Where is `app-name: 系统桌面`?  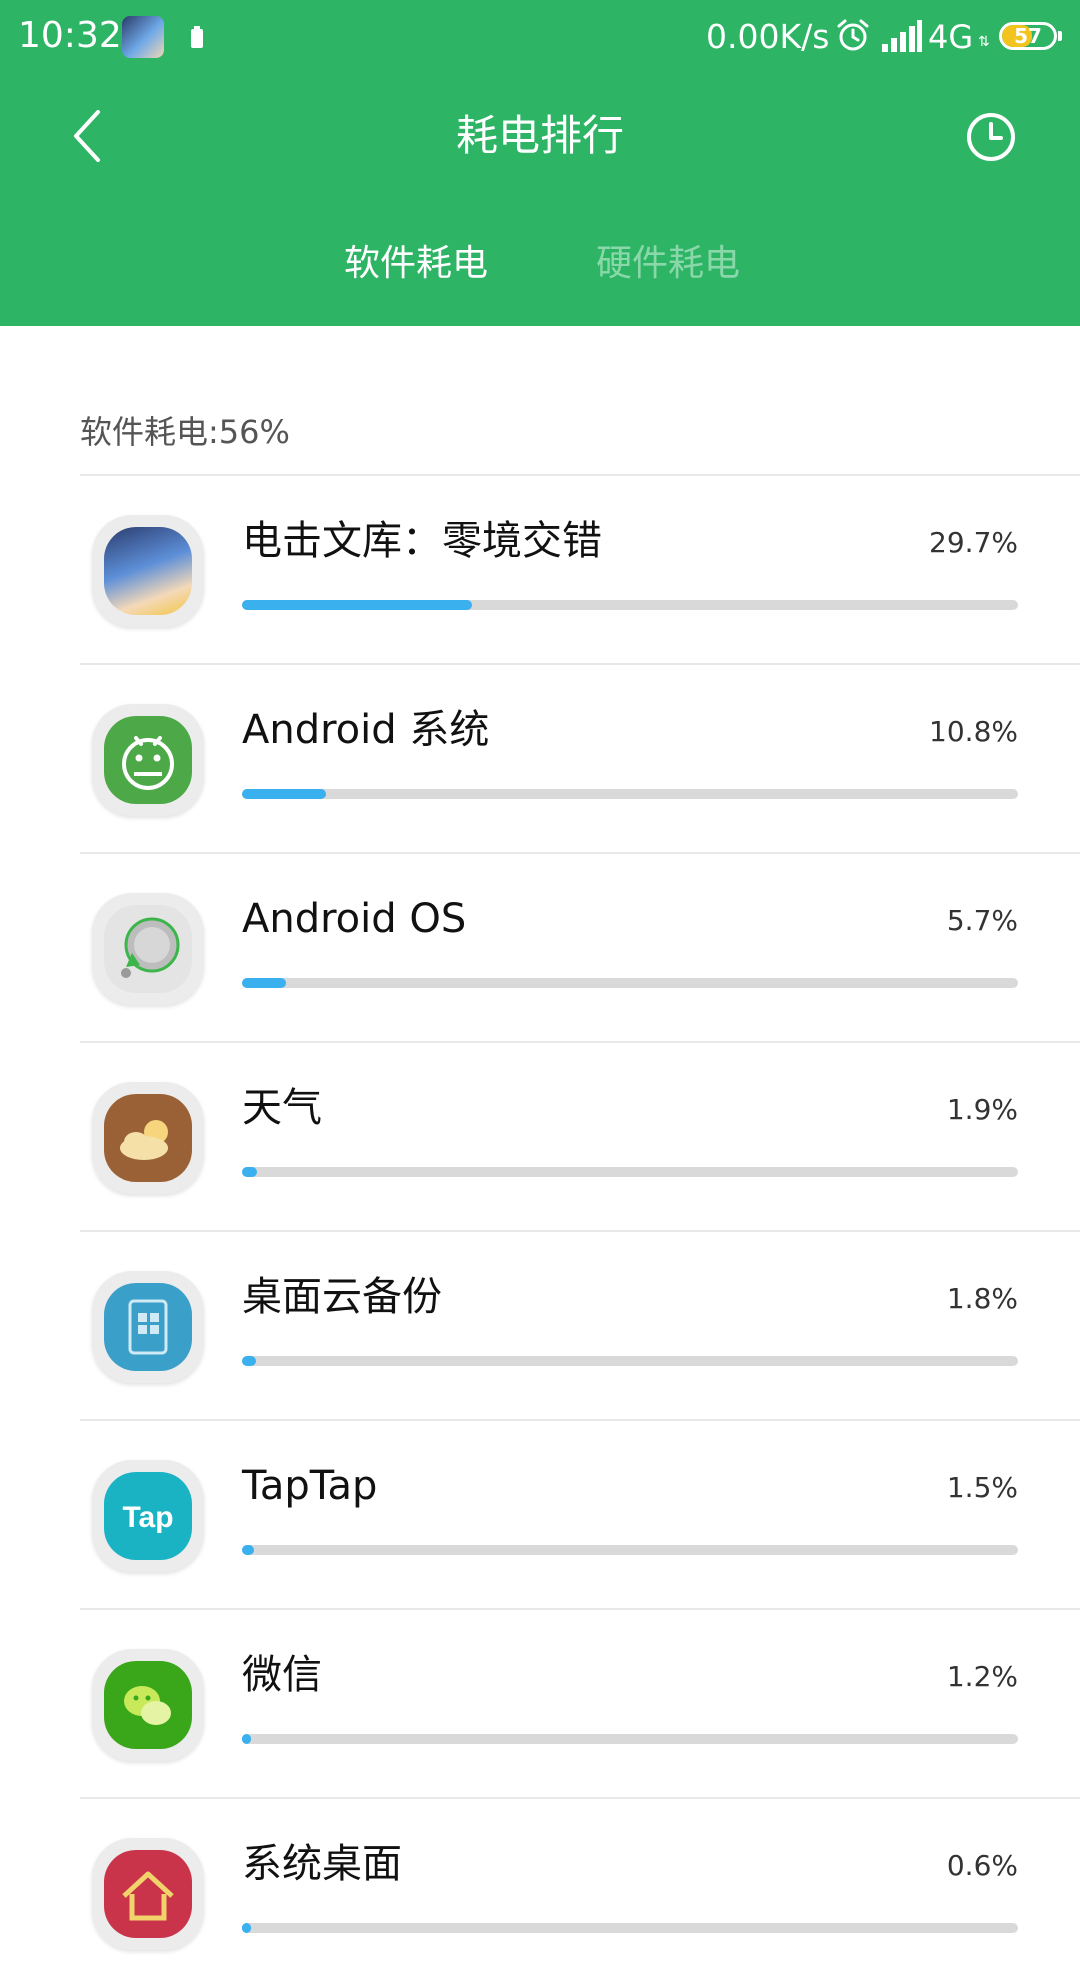 app-name: 系统桌面 is located at coordinates (322, 1864).